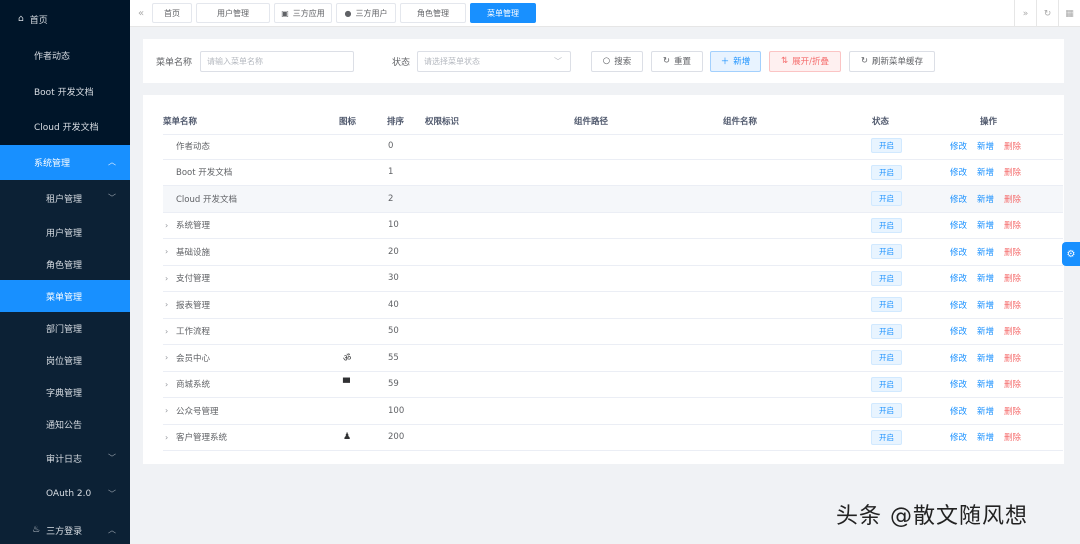 The height and width of the screenshot is (544, 1080). Describe the element at coordinates (65, 296) in the screenshot. I see `sidebar-item-menus: 菜单管理` at that location.